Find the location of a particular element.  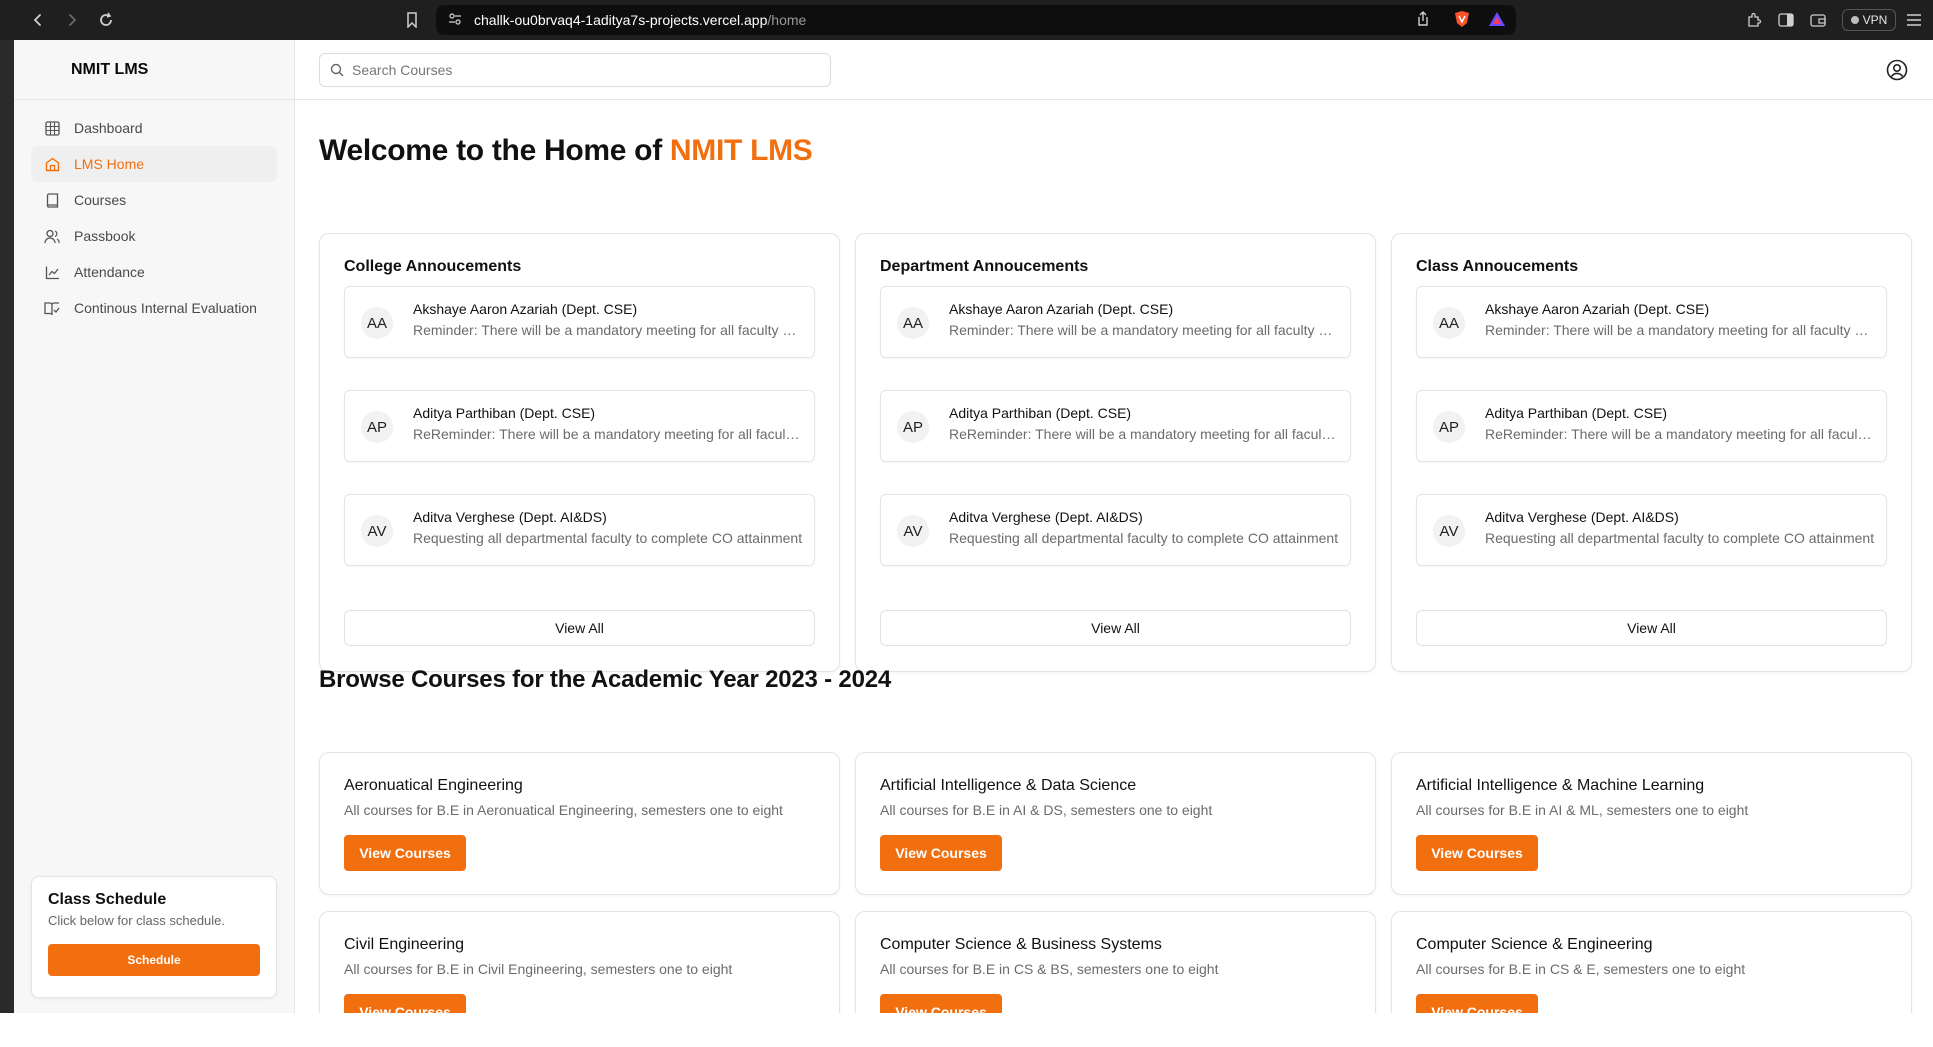

search-input is located at coordinates (582, 70).